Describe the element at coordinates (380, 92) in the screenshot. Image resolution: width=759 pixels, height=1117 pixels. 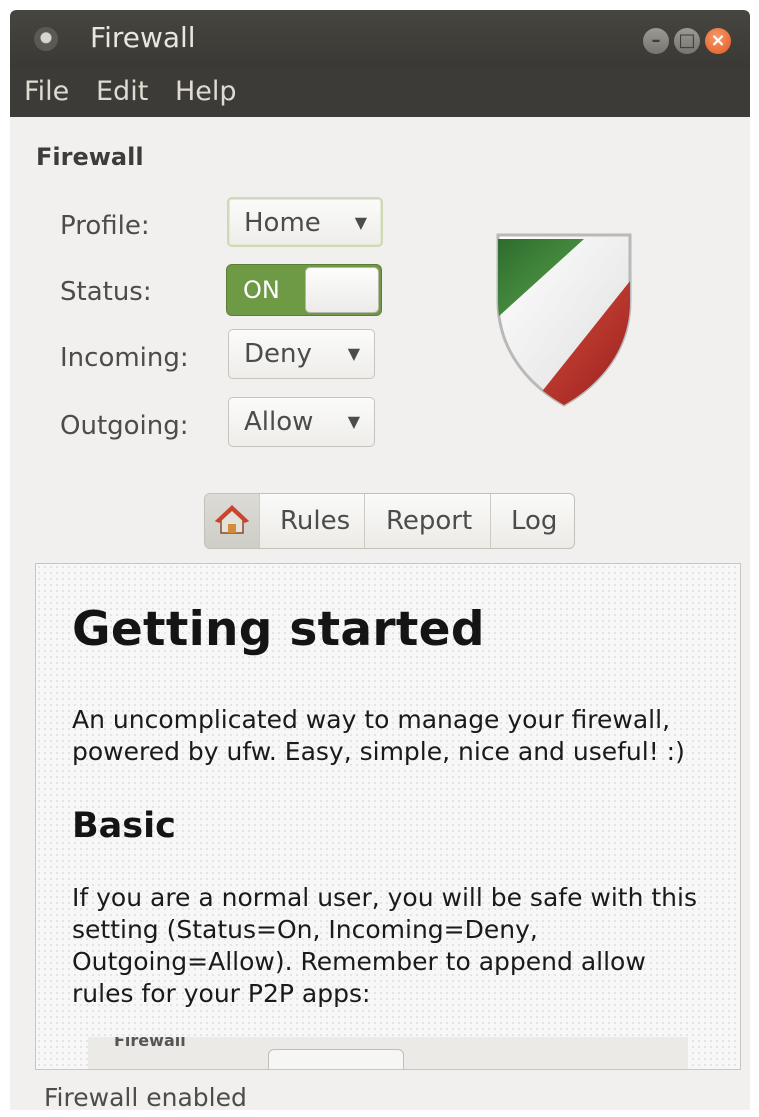
I see `menu-bar: File Edit Help` at that location.